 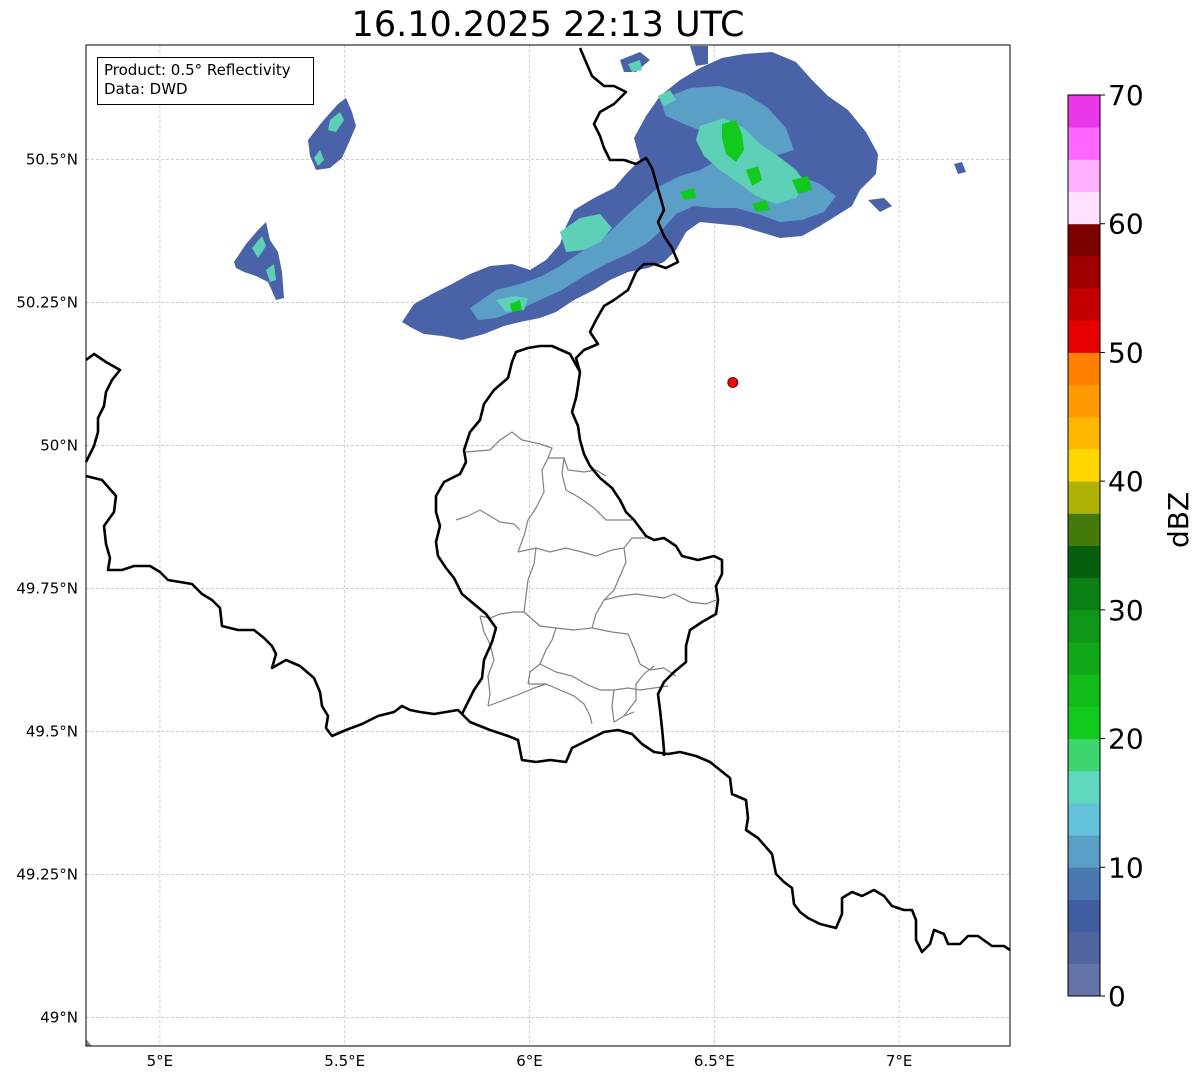 What do you see at coordinates (59, 1017) in the screenshot?
I see `y-tick-label: 49°N` at bounding box center [59, 1017].